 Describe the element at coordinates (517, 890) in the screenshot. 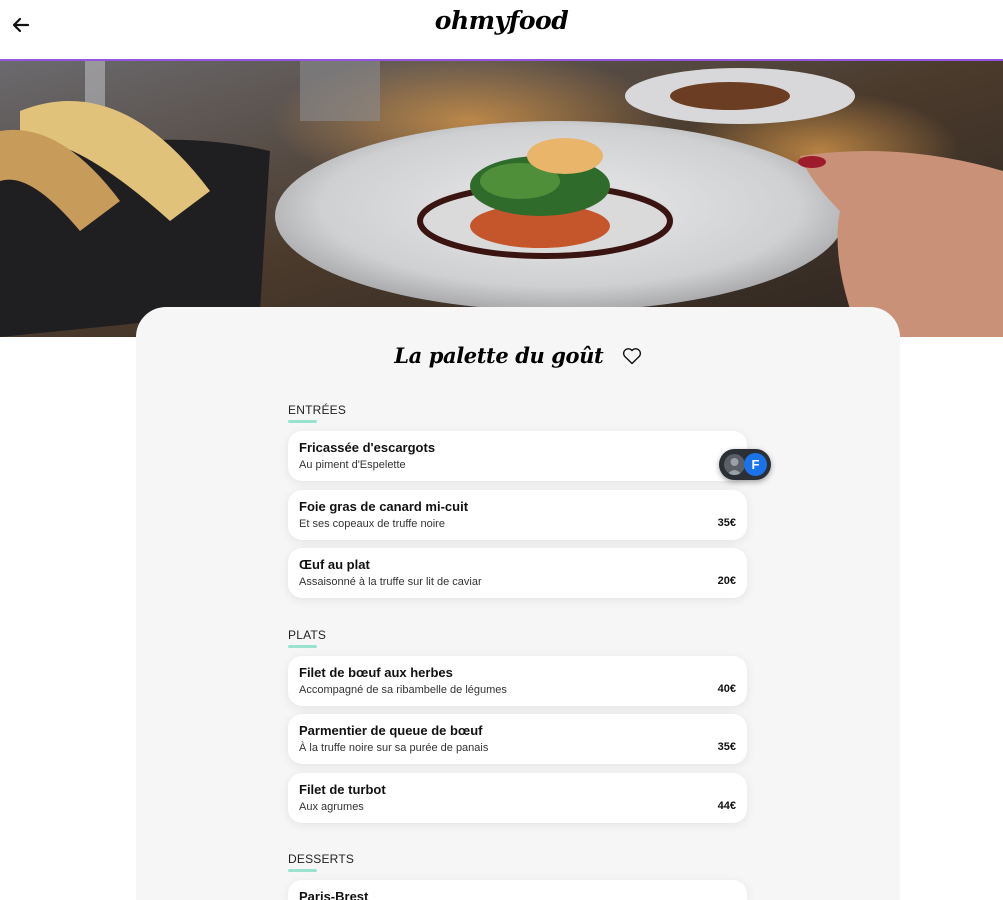

I see `dish-card: Paris-Brest` at that location.